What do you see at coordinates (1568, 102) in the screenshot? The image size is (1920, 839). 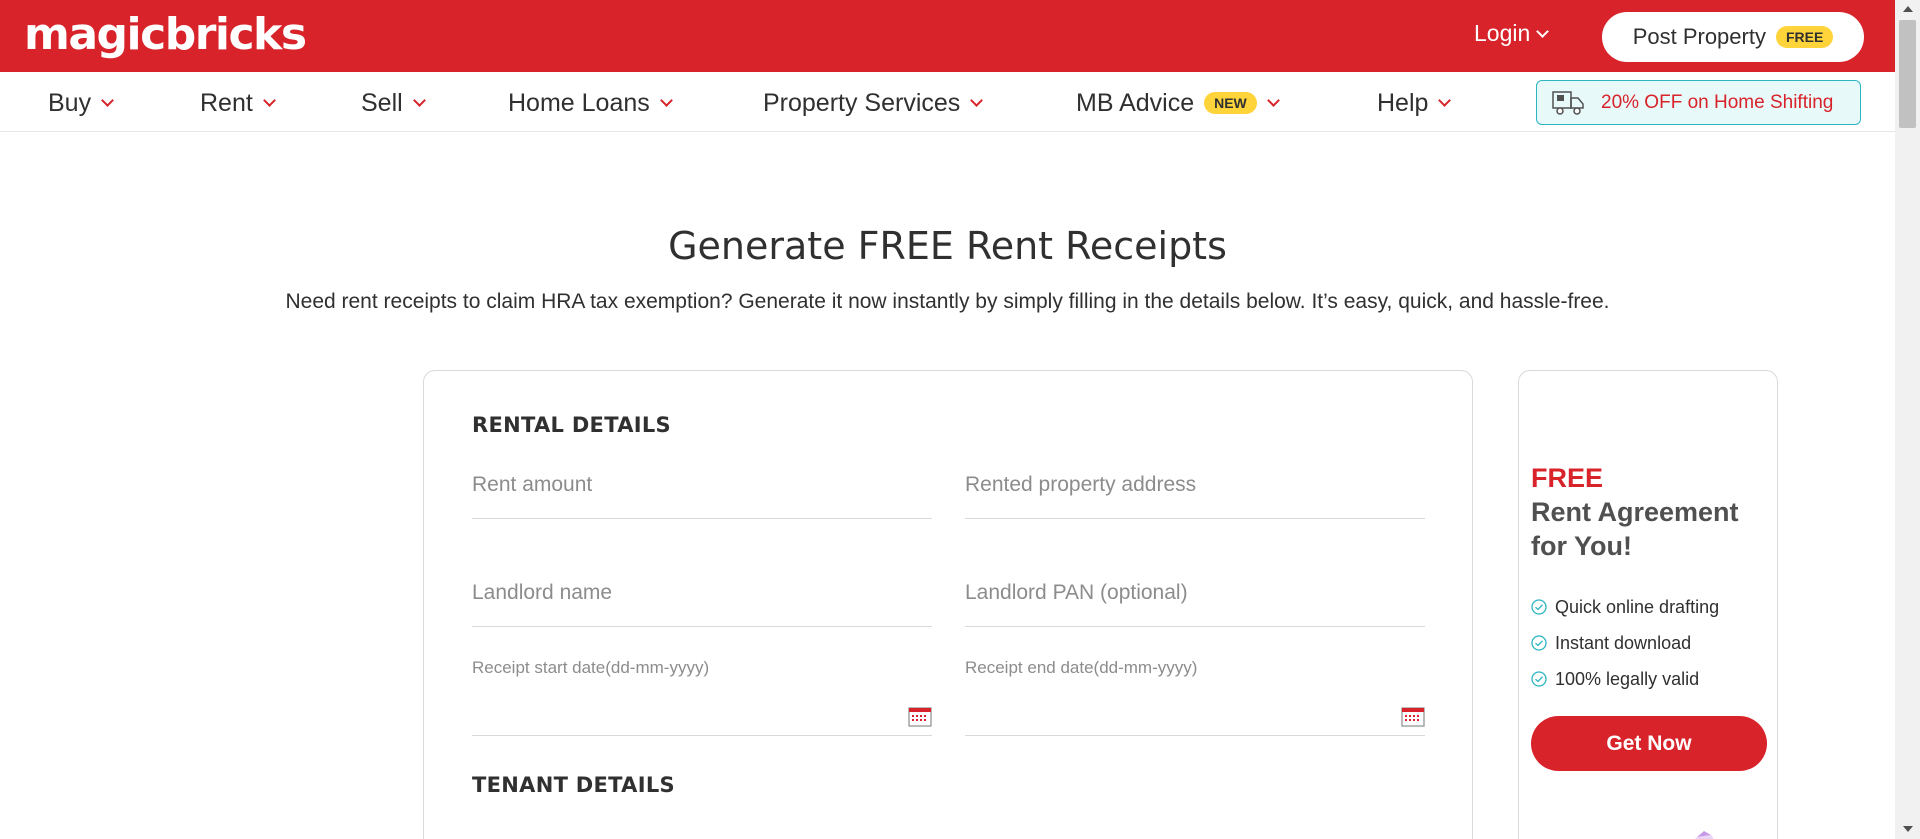 I see `truck-icon` at bounding box center [1568, 102].